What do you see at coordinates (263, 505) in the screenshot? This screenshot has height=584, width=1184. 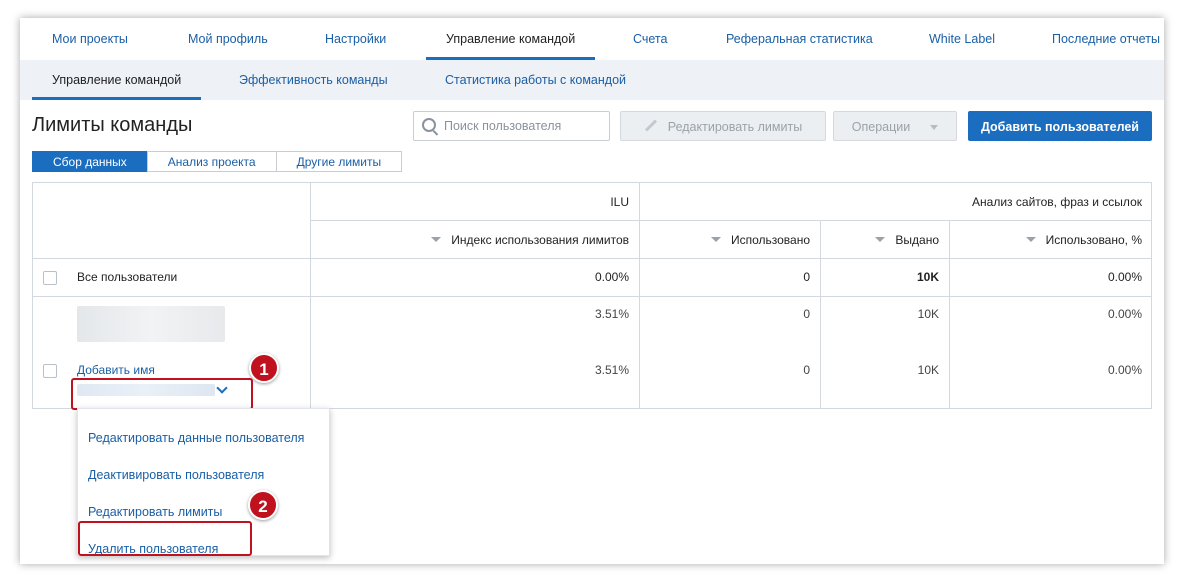 I see `callout-number-2: 2` at bounding box center [263, 505].